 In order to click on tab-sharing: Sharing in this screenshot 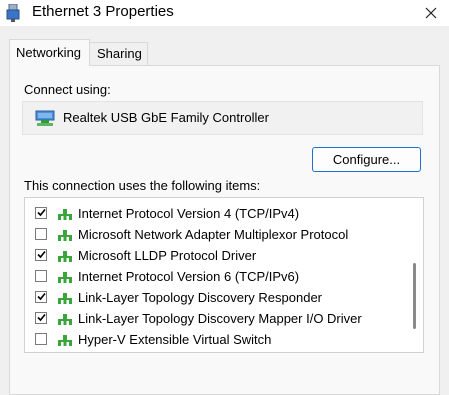, I will do `click(119, 53)`.